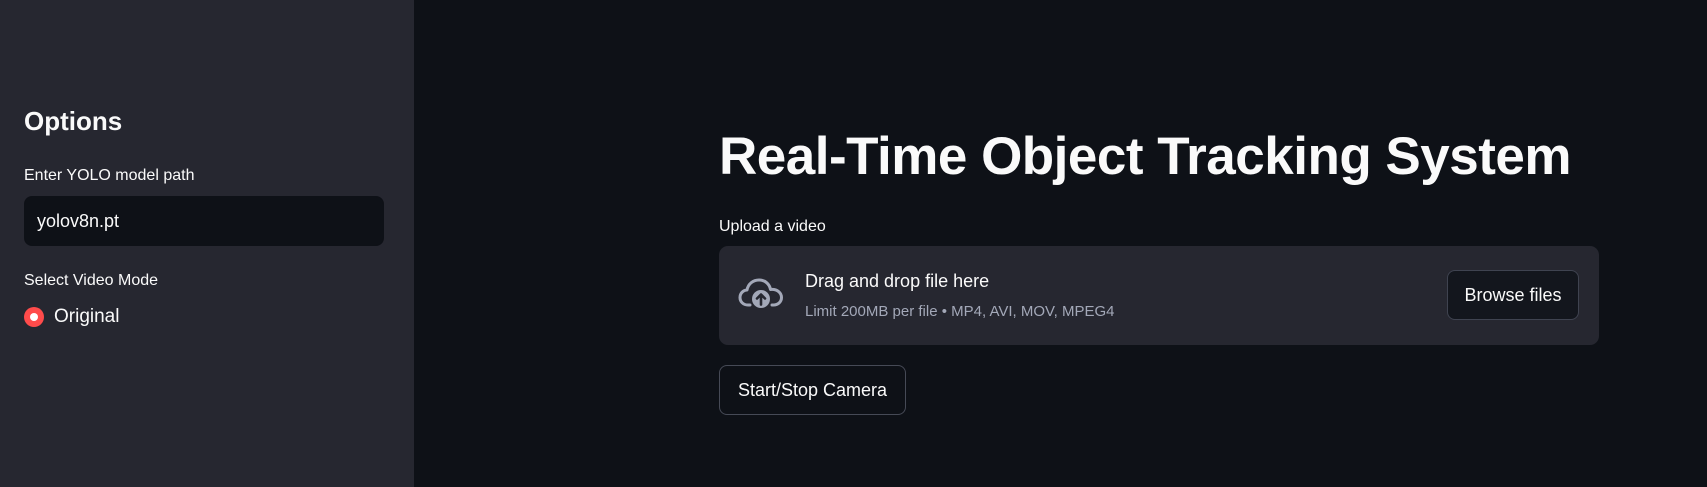 This screenshot has height=487, width=1707. I want to click on radio-selected-icon, so click(34, 317).